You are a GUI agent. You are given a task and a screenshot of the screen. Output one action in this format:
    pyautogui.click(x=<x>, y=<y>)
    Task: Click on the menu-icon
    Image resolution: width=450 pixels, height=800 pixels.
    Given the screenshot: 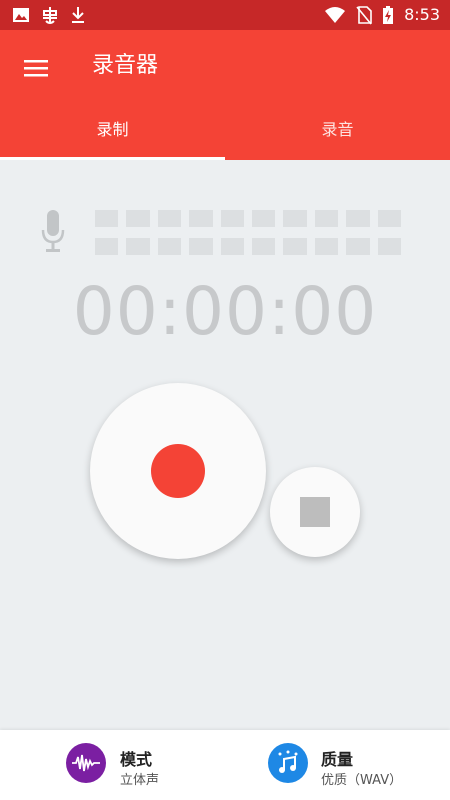 What is the action you would take?
    pyautogui.click(x=36, y=68)
    